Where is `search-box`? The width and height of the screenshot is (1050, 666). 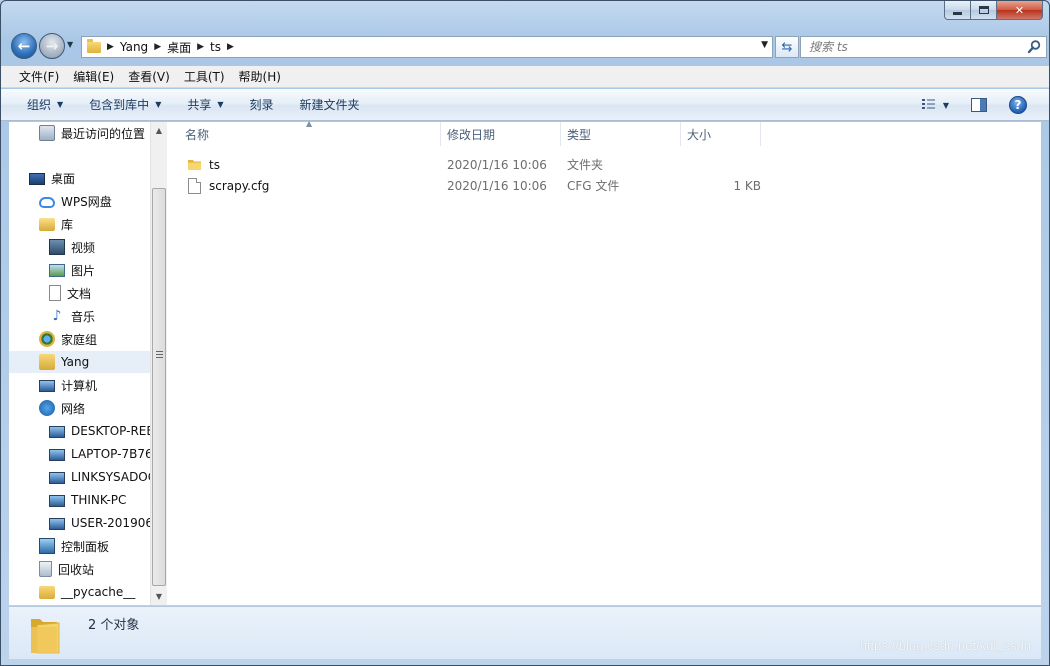 search-box is located at coordinates (923, 47).